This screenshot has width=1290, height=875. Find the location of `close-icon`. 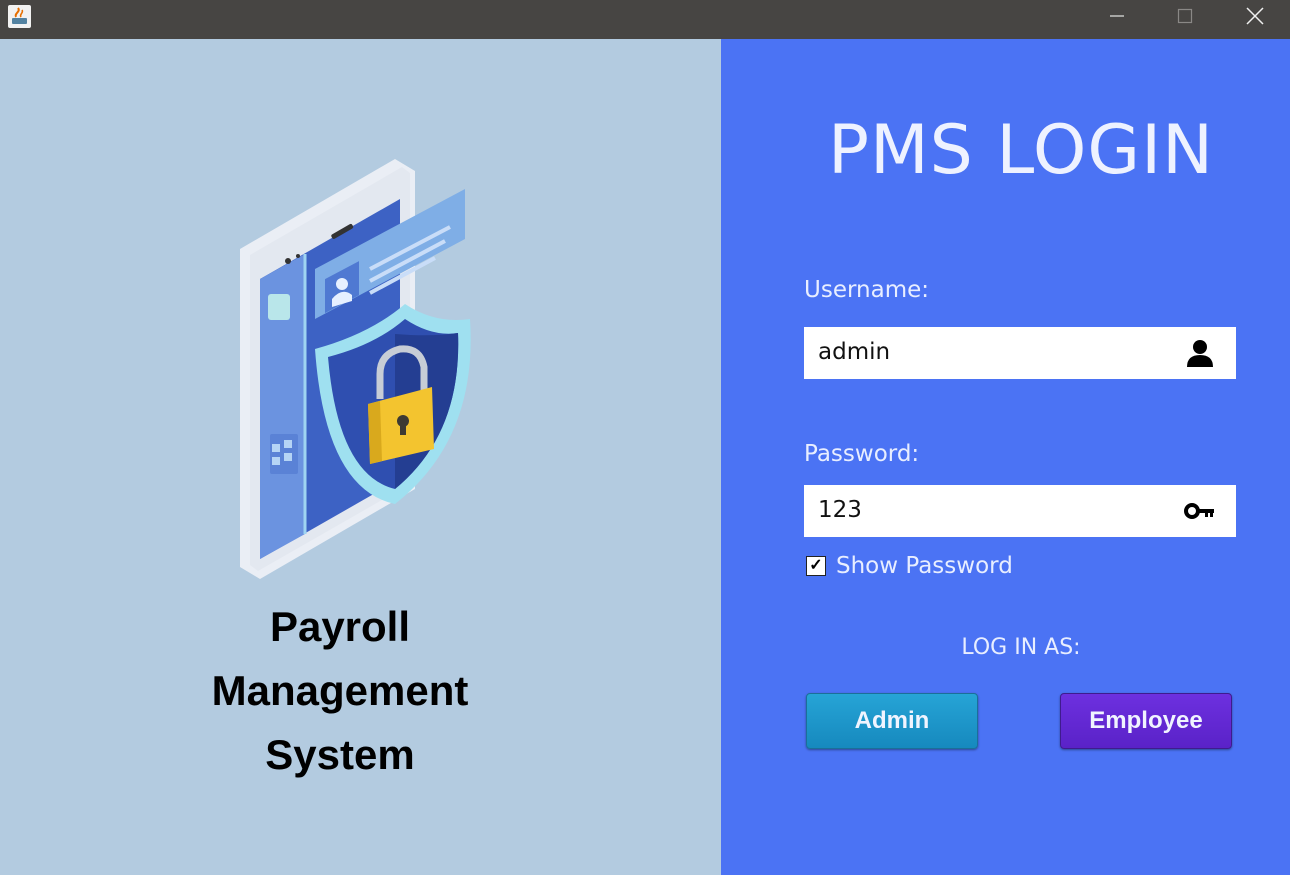

close-icon is located at coordinates (1255, 16).